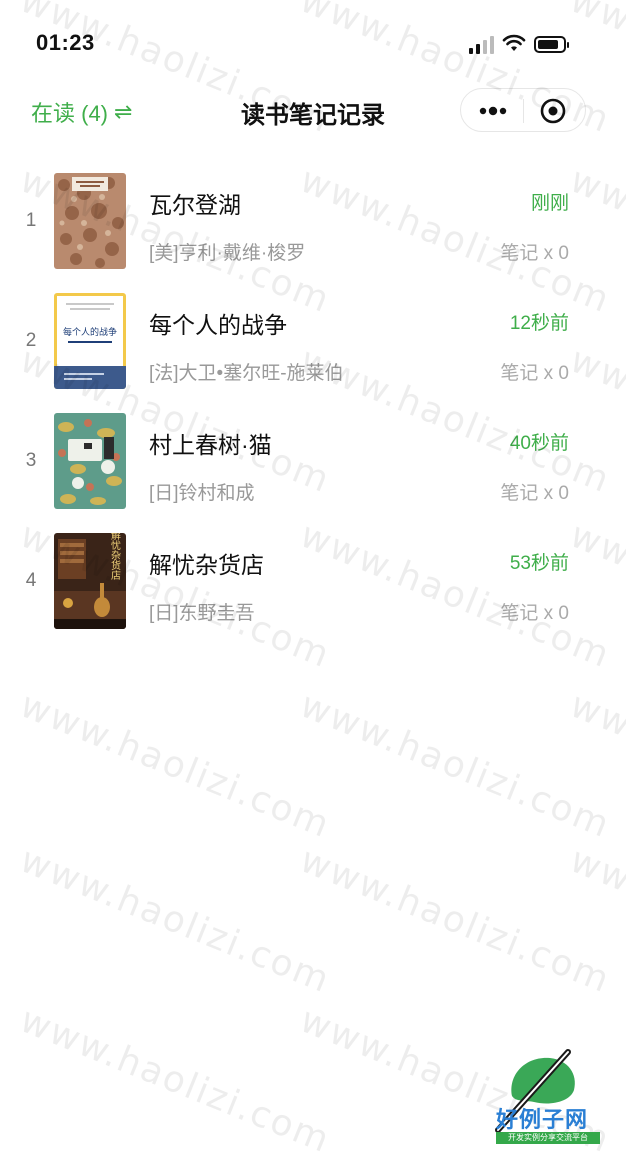 Image resolution: width=626 pixels, height=1156 pixels. I want to click on mini-program-capsule, so click(523, 110).